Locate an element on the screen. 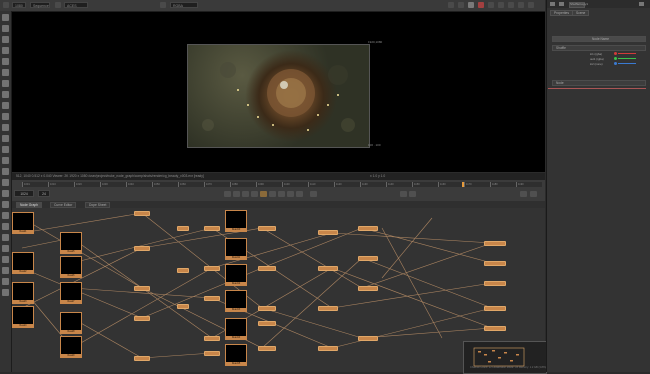 This screenshot has width=650, height=374. read-node-thumbnail: Read2 is located at coordinates (23, 263).